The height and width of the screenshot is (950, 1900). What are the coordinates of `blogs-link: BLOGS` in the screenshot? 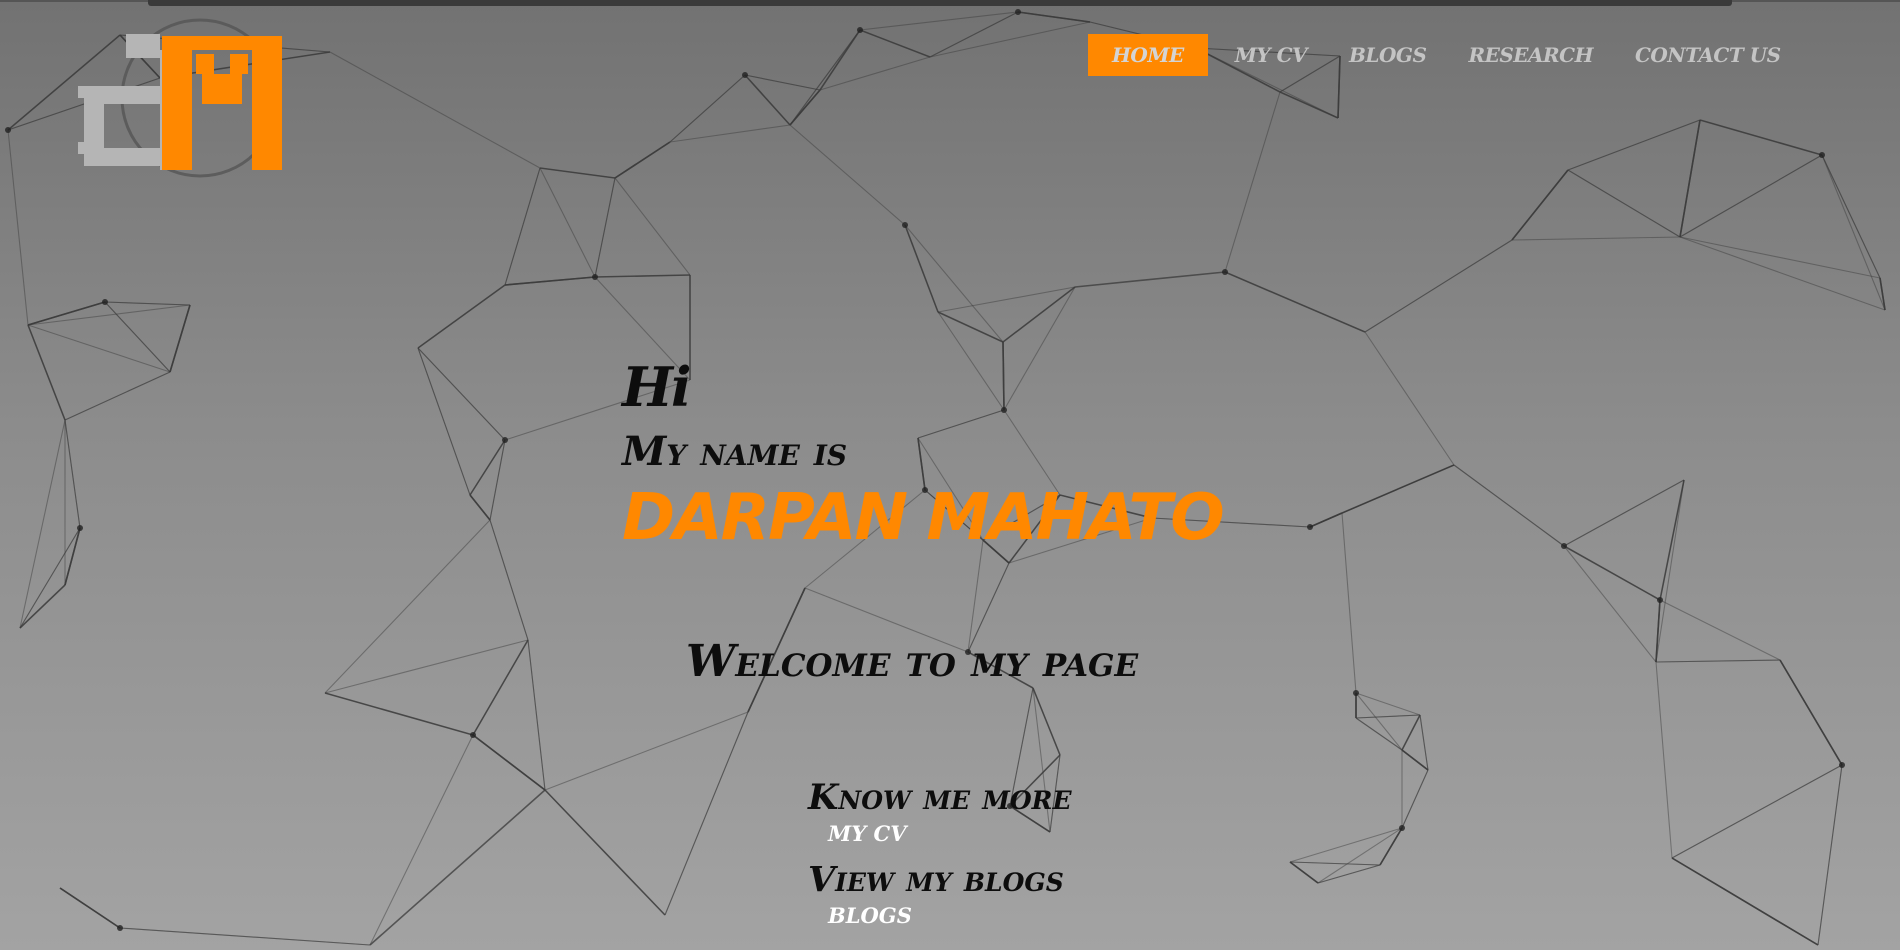 It's located at (950, 915).